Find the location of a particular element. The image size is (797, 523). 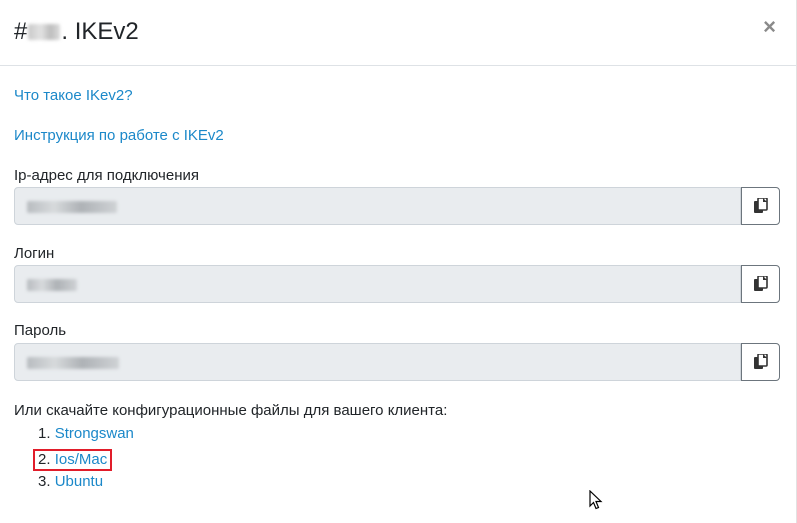

list-item: 2. Ios/Mac is located at coordinates (83, 461).